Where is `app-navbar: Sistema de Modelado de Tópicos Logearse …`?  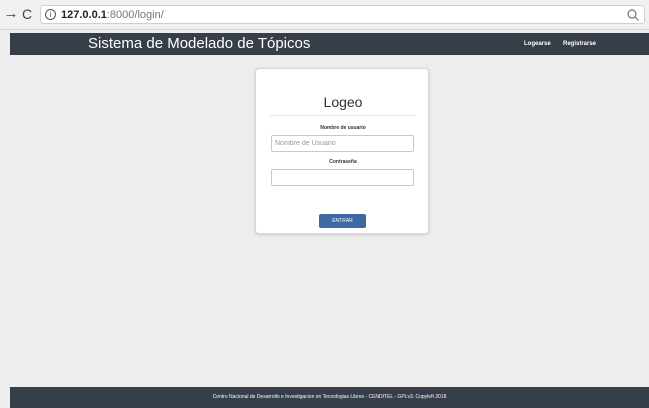
app-navbar: Sistema de Modelado de Tópicos Logearse … is located at coordinates (329, 44).